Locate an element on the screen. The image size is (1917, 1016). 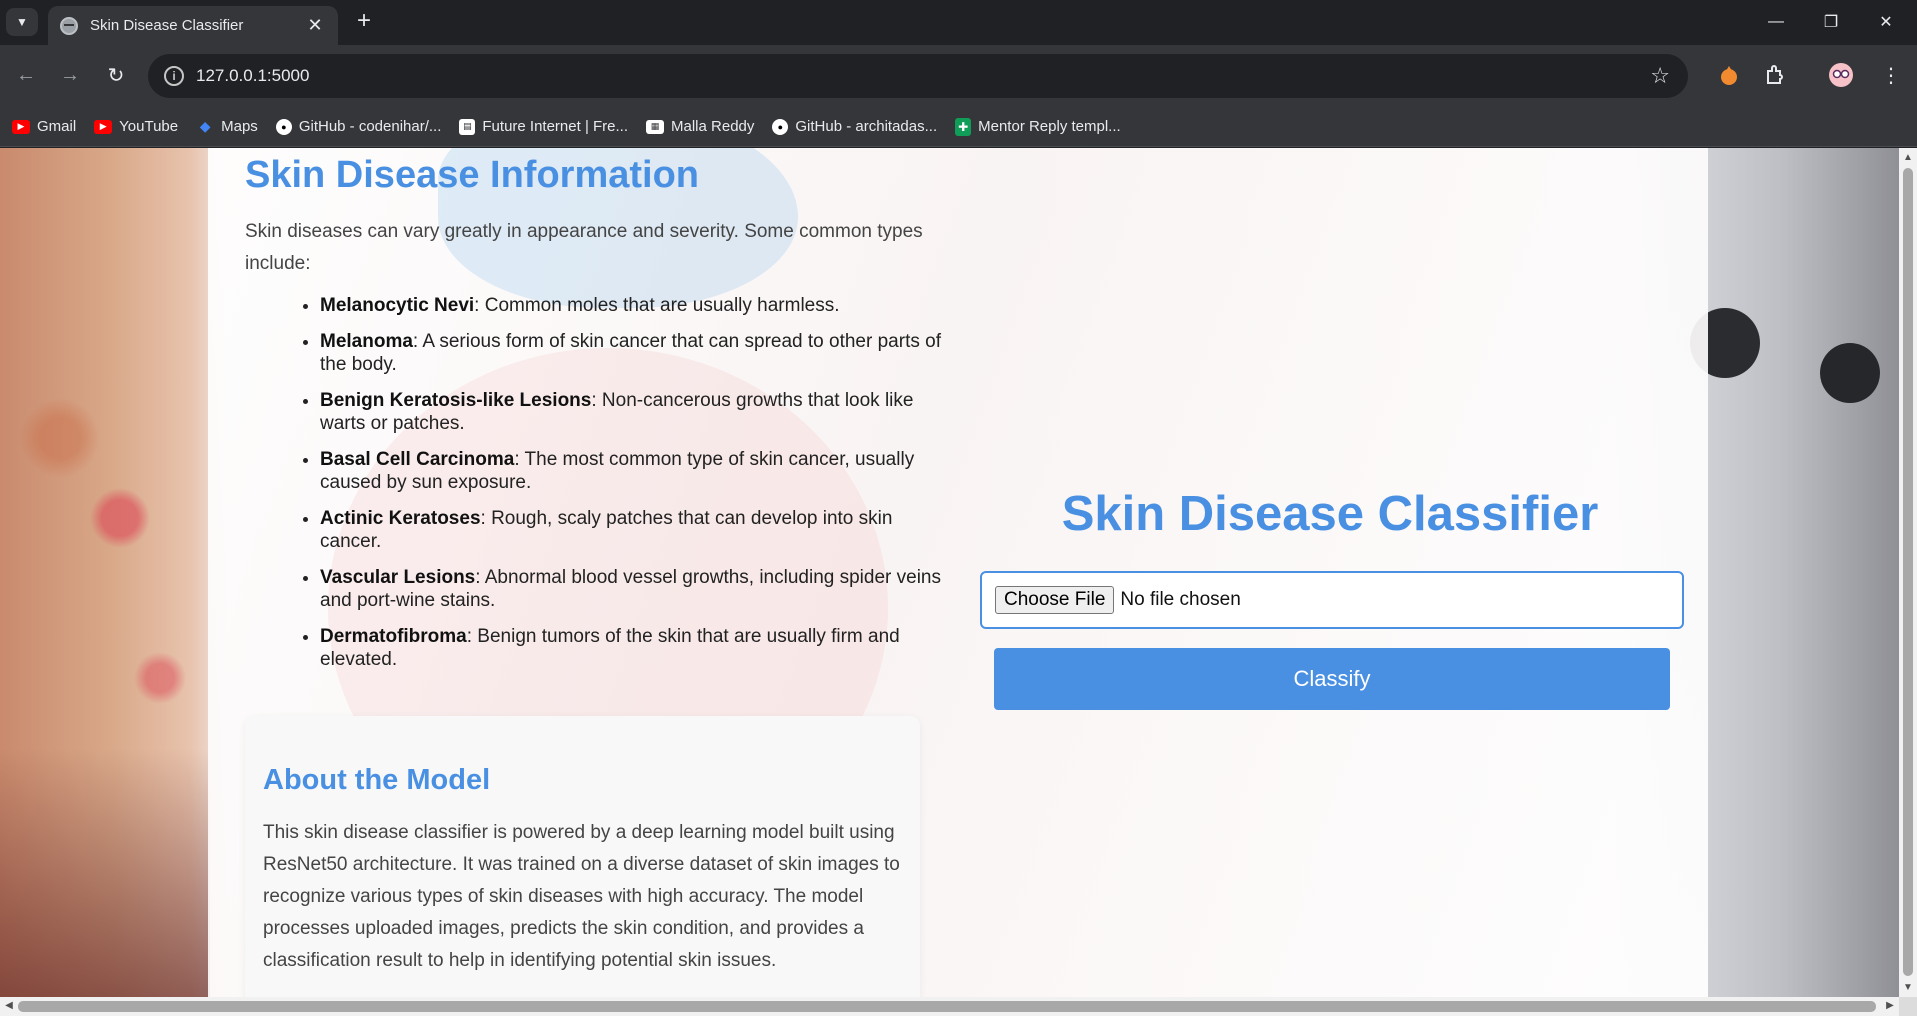
arrow-right-icon: → is located at coordinates (70, 74).